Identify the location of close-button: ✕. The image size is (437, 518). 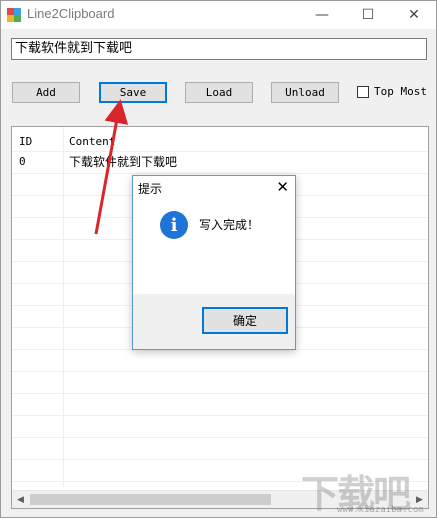
(414, 15).